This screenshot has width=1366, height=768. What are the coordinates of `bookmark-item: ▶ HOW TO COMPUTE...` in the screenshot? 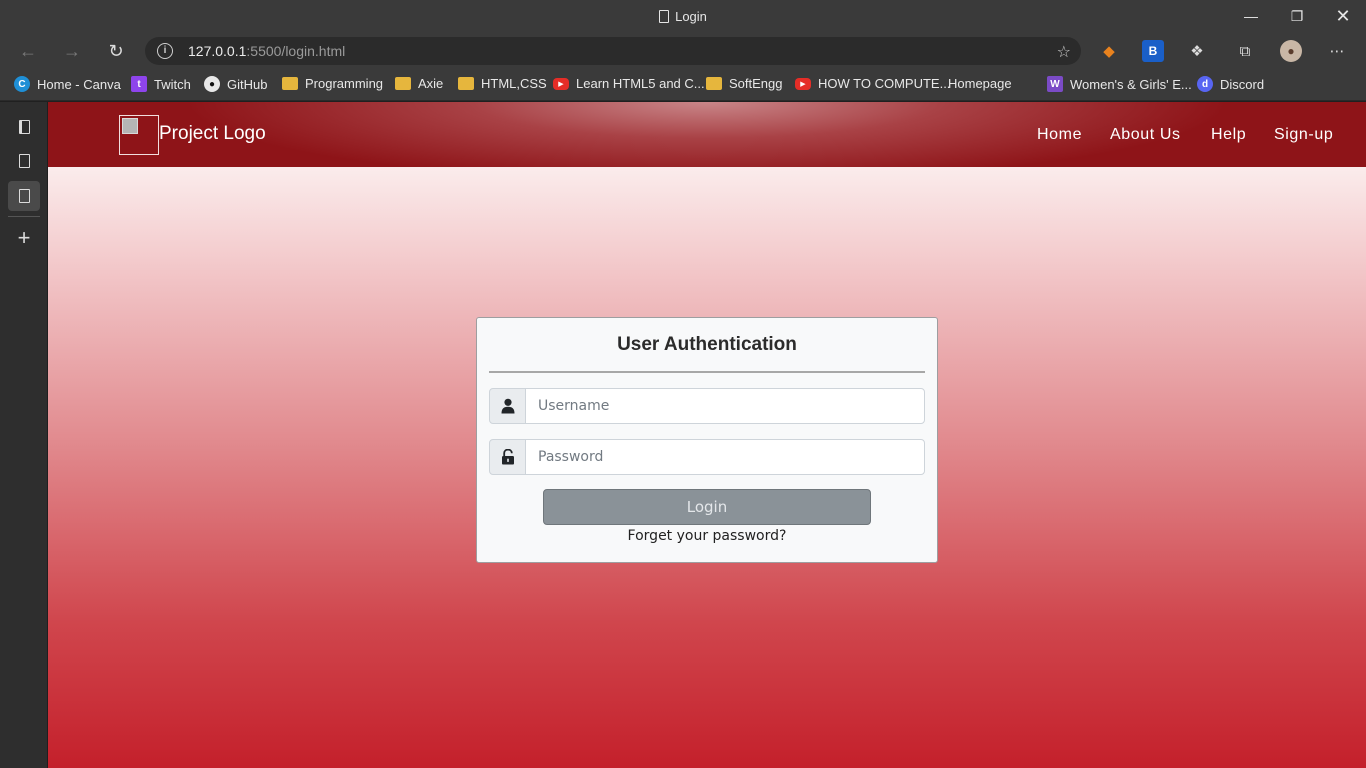 It's located at (872, 83).